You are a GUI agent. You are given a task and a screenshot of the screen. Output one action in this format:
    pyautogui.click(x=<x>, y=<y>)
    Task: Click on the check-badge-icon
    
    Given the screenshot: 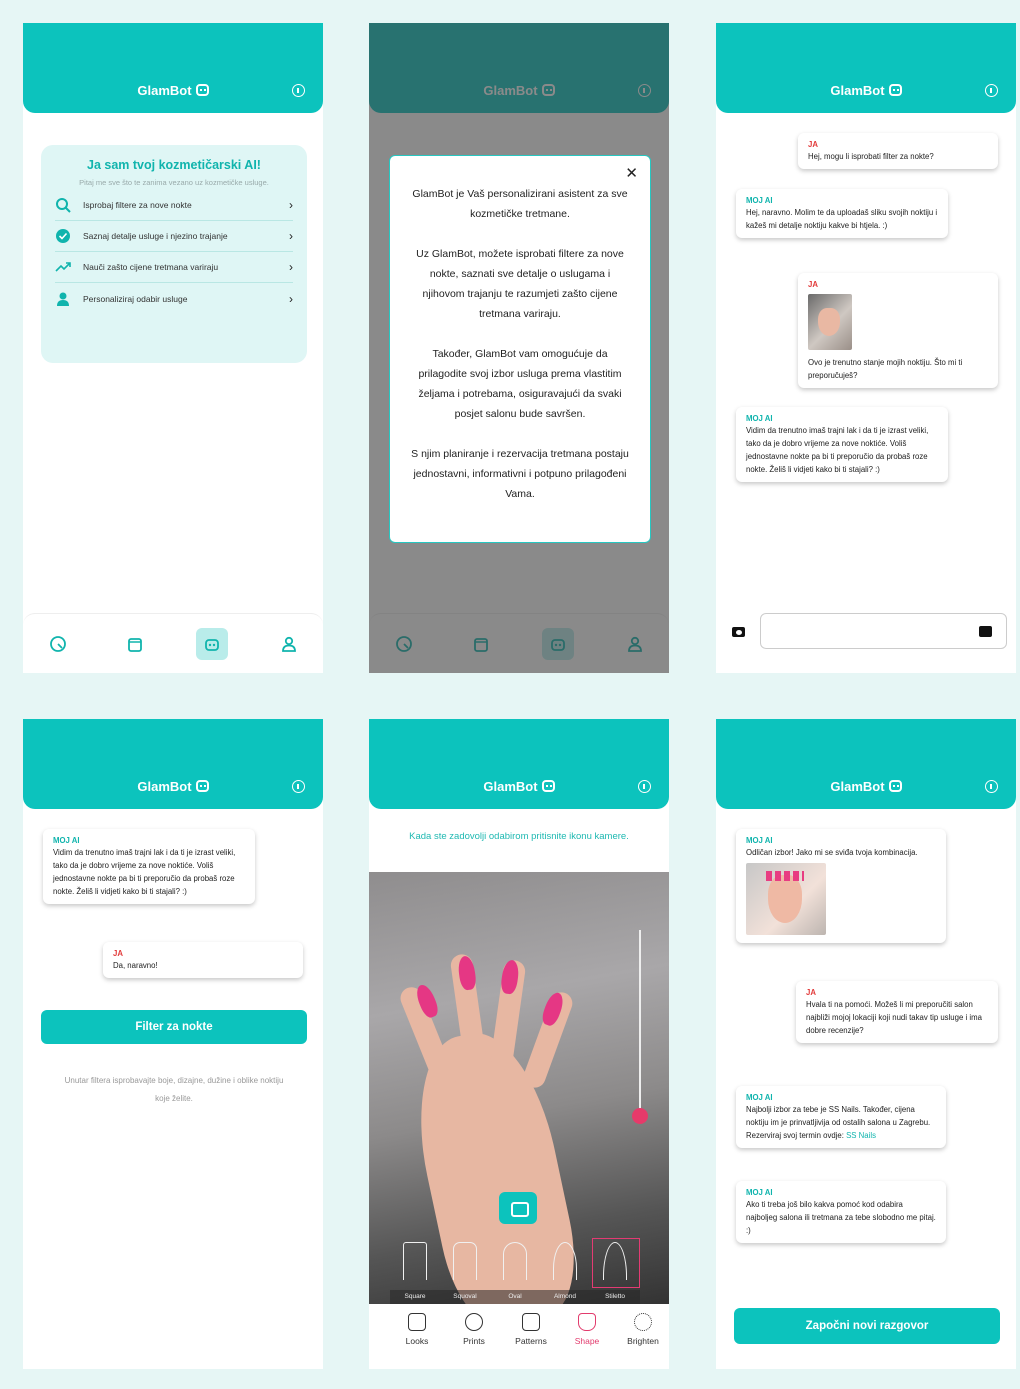 What is the action you would take?
    pyautogui.click(x=63, y=236)
    